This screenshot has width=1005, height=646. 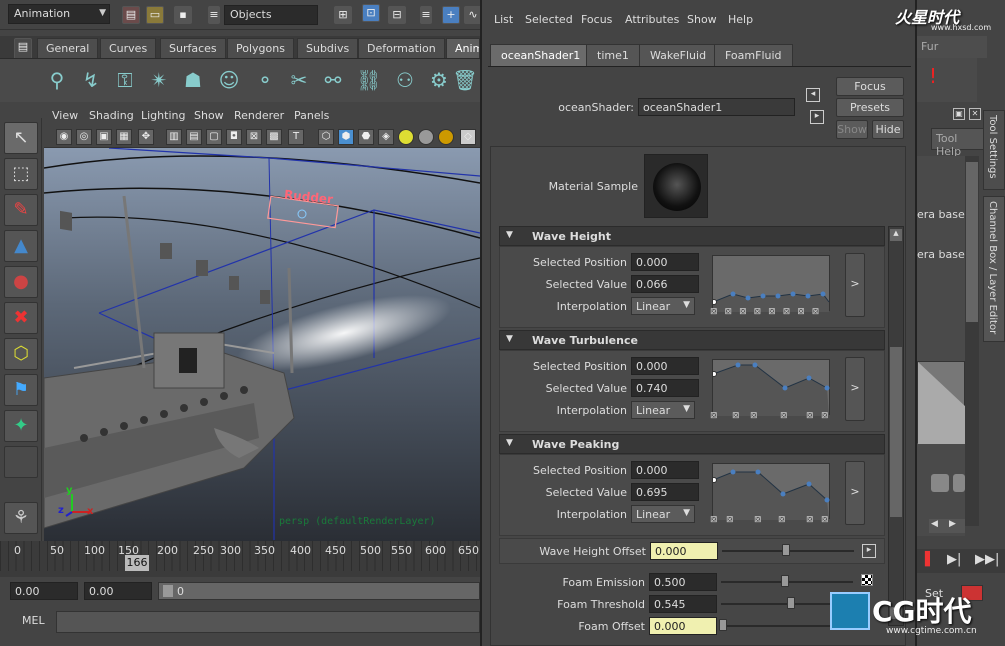 I want to click on safe-title-icon: T, so click(x=296, y=137).